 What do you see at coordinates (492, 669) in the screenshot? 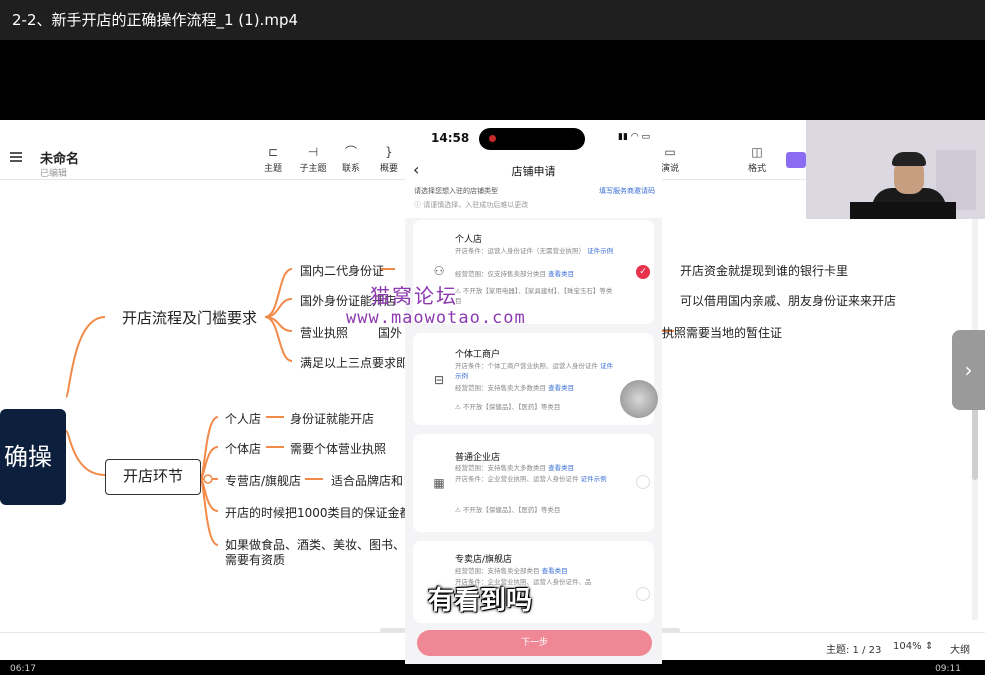
I see `player-timeline: 06:17 09:11` at bounding box center [492, 669].